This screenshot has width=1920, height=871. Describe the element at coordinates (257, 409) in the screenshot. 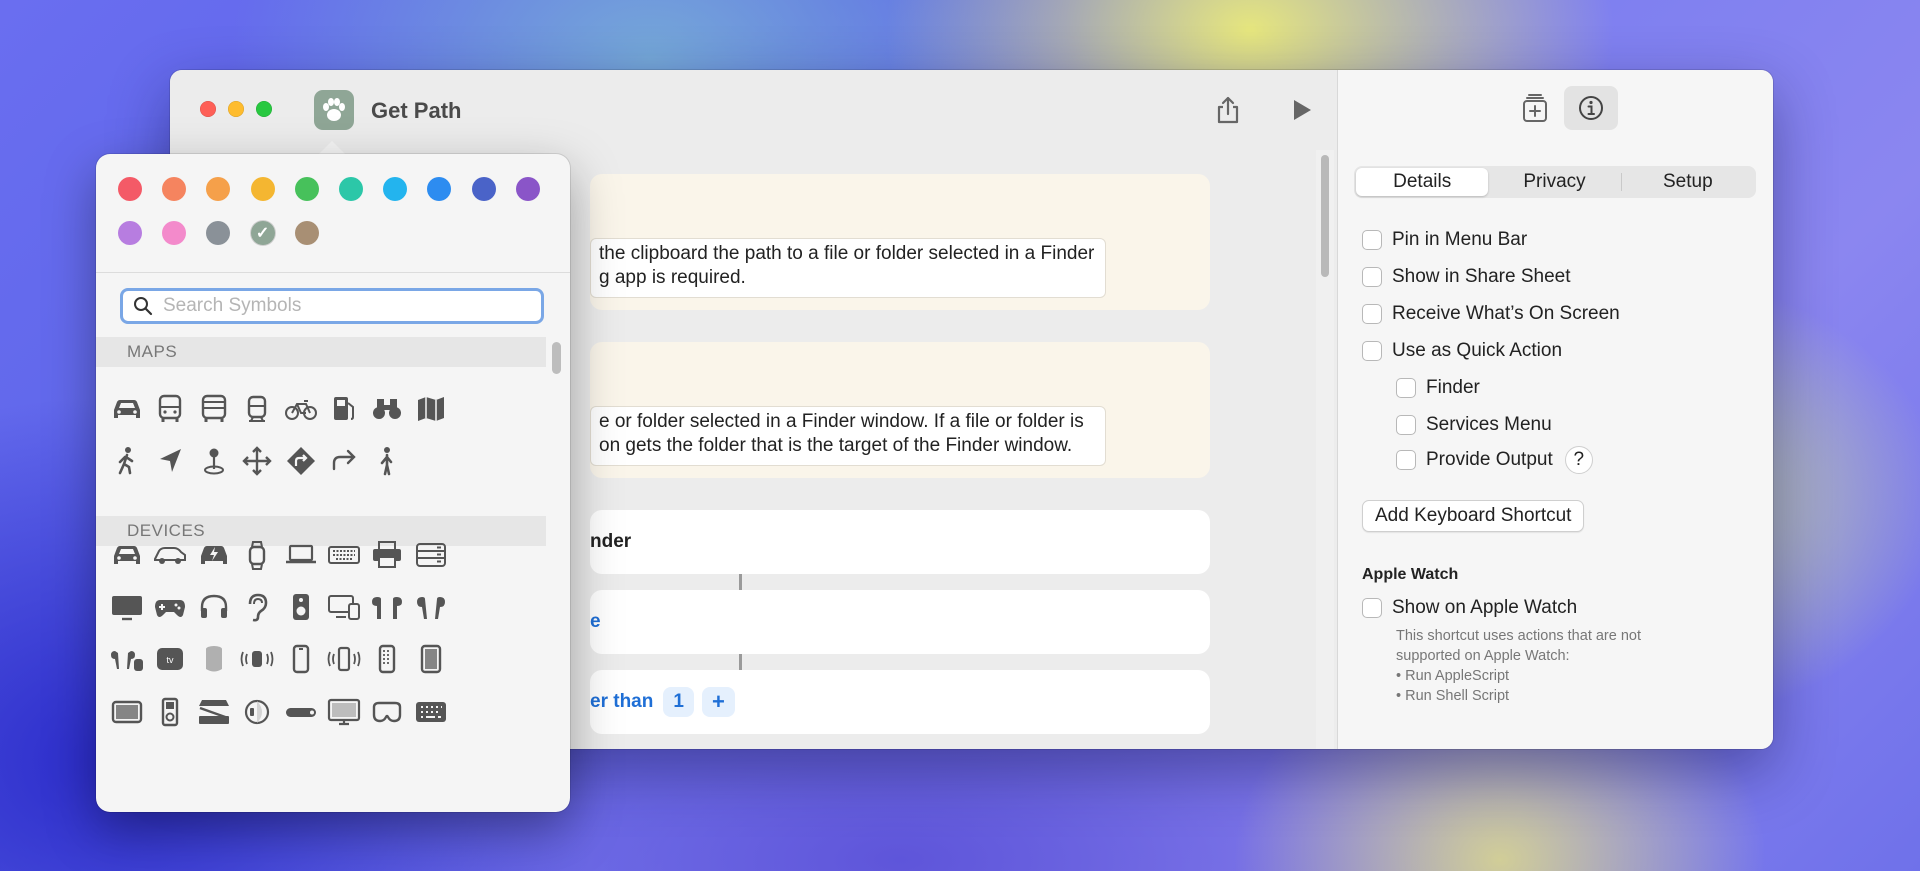

I see `tram-symbol-button` at that location.